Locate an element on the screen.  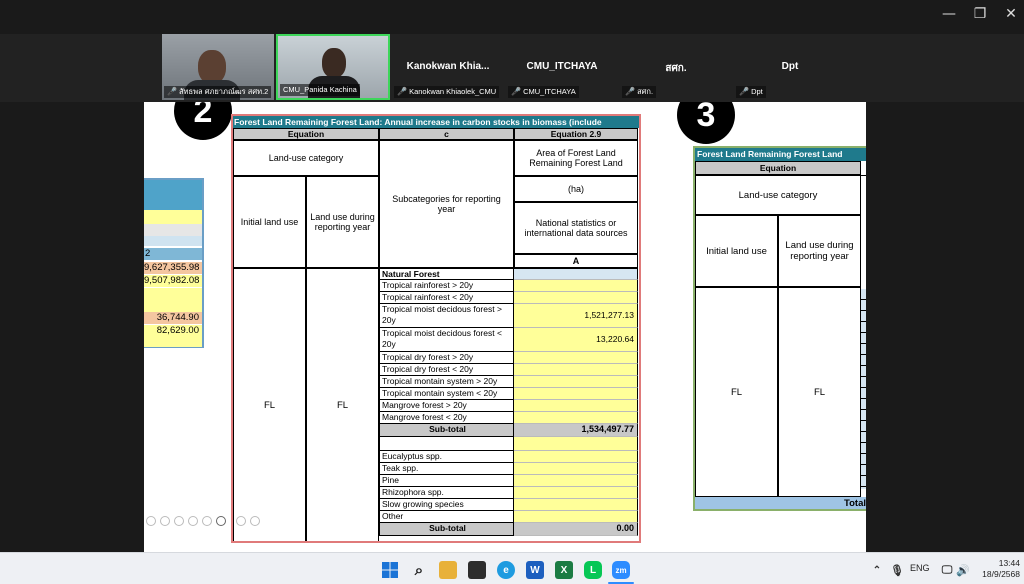
table-row: Slow growing species is located at coordinates (508, 505).